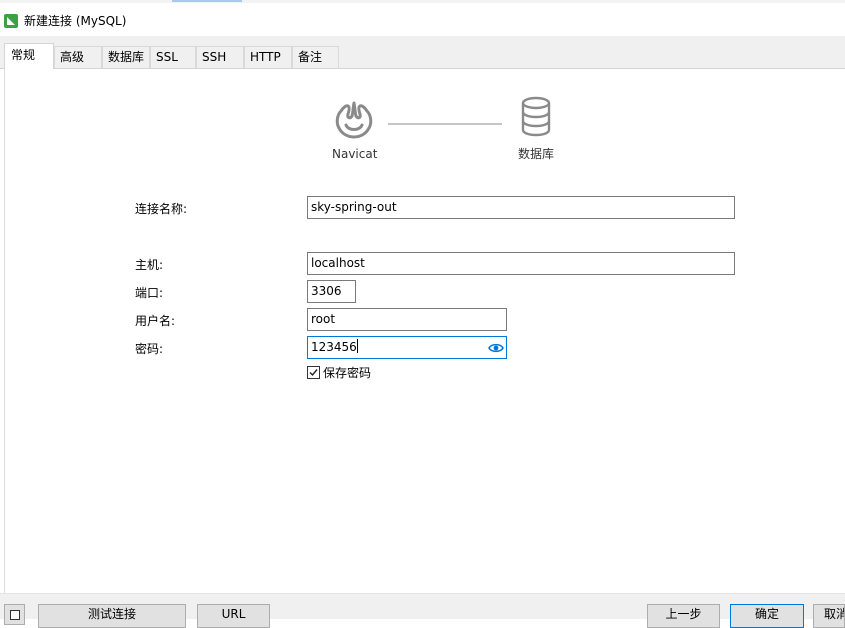  What do you see at coordinates (347, 373) in the screenshot?
I see `save-password-label: 保存密码` at bounding box center [347, 373].